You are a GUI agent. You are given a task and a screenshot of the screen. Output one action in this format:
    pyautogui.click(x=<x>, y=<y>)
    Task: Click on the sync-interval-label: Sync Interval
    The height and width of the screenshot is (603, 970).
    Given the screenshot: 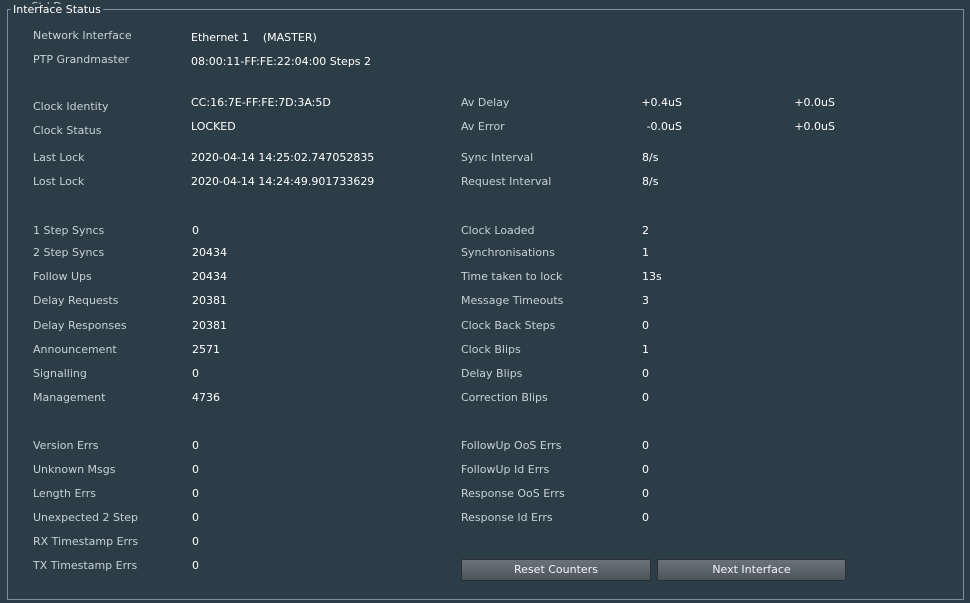 What is the action you would take?
    pyautogui.click(x=497, y=157)
    